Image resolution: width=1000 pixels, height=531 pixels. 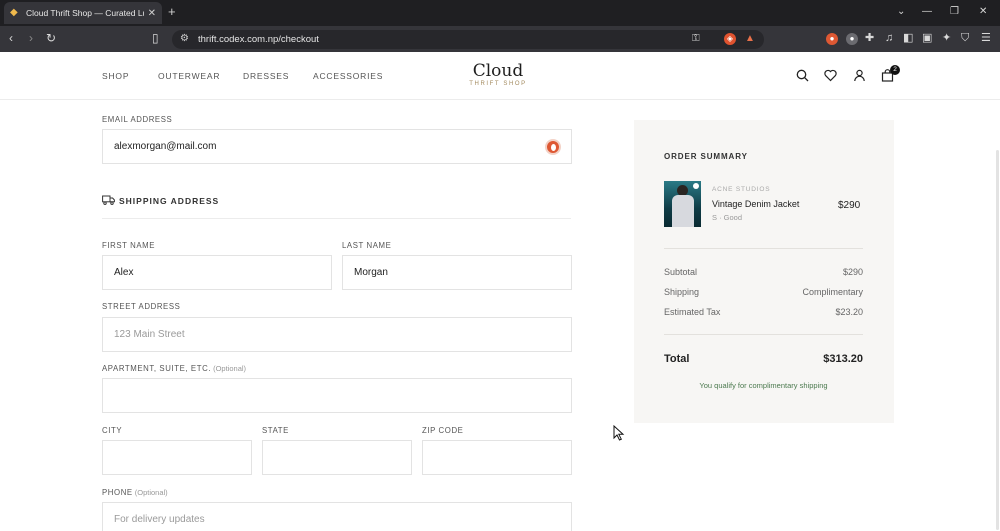 I want to click on extension-icon: ●, so click(x=852, y=39).